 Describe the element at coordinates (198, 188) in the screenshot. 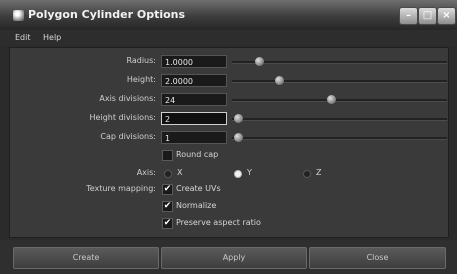

I see `create-uvs-label: Create UVs` at that location.